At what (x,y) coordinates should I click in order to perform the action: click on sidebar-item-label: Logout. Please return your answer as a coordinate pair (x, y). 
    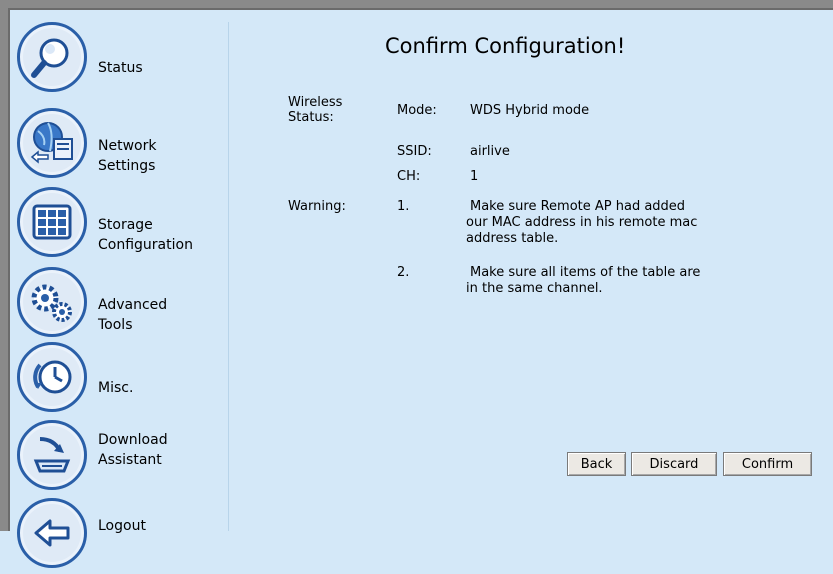
    Looking at the image, I should click on (122, 526).